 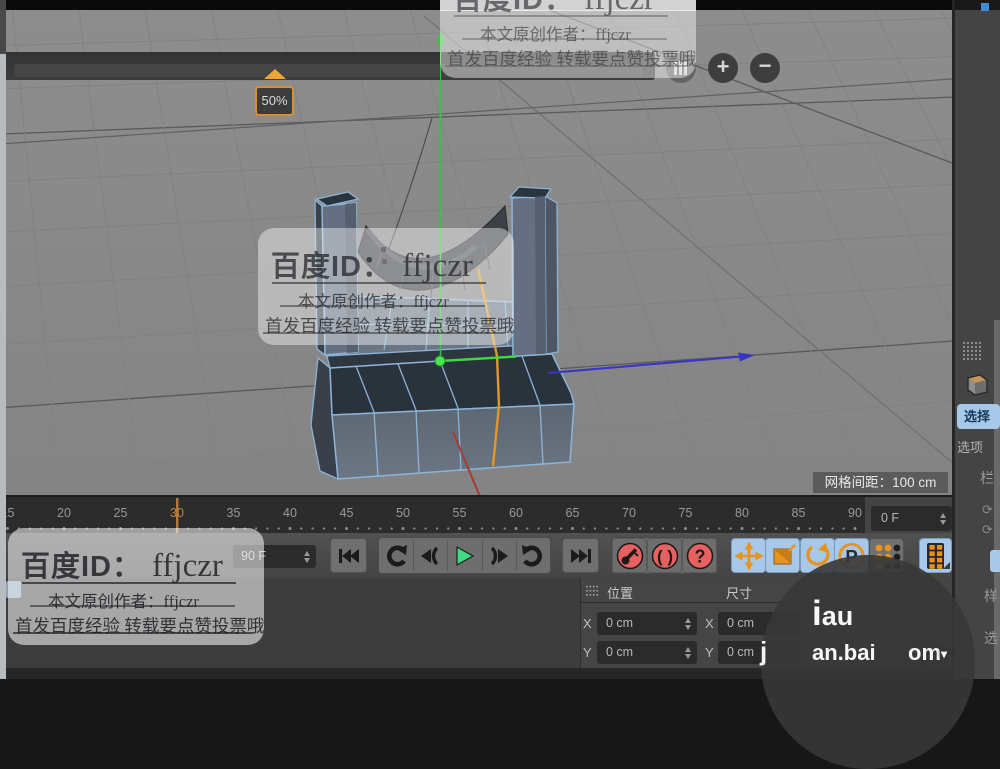 What do you see at coordinates (855, 513) in the screenshot?
I see `svg-text: 90` at bounding box center [855, 513].